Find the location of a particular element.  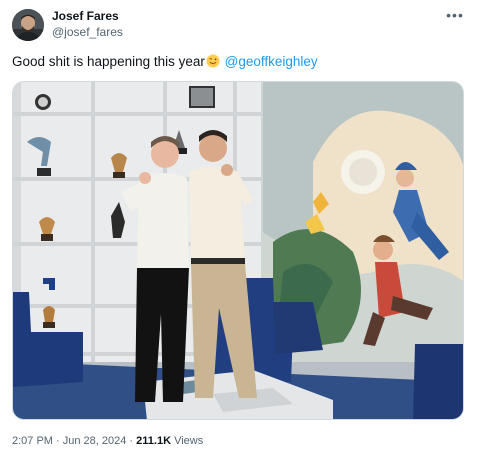

author-handle: @josef_fares is located at coordinates (87, 32).